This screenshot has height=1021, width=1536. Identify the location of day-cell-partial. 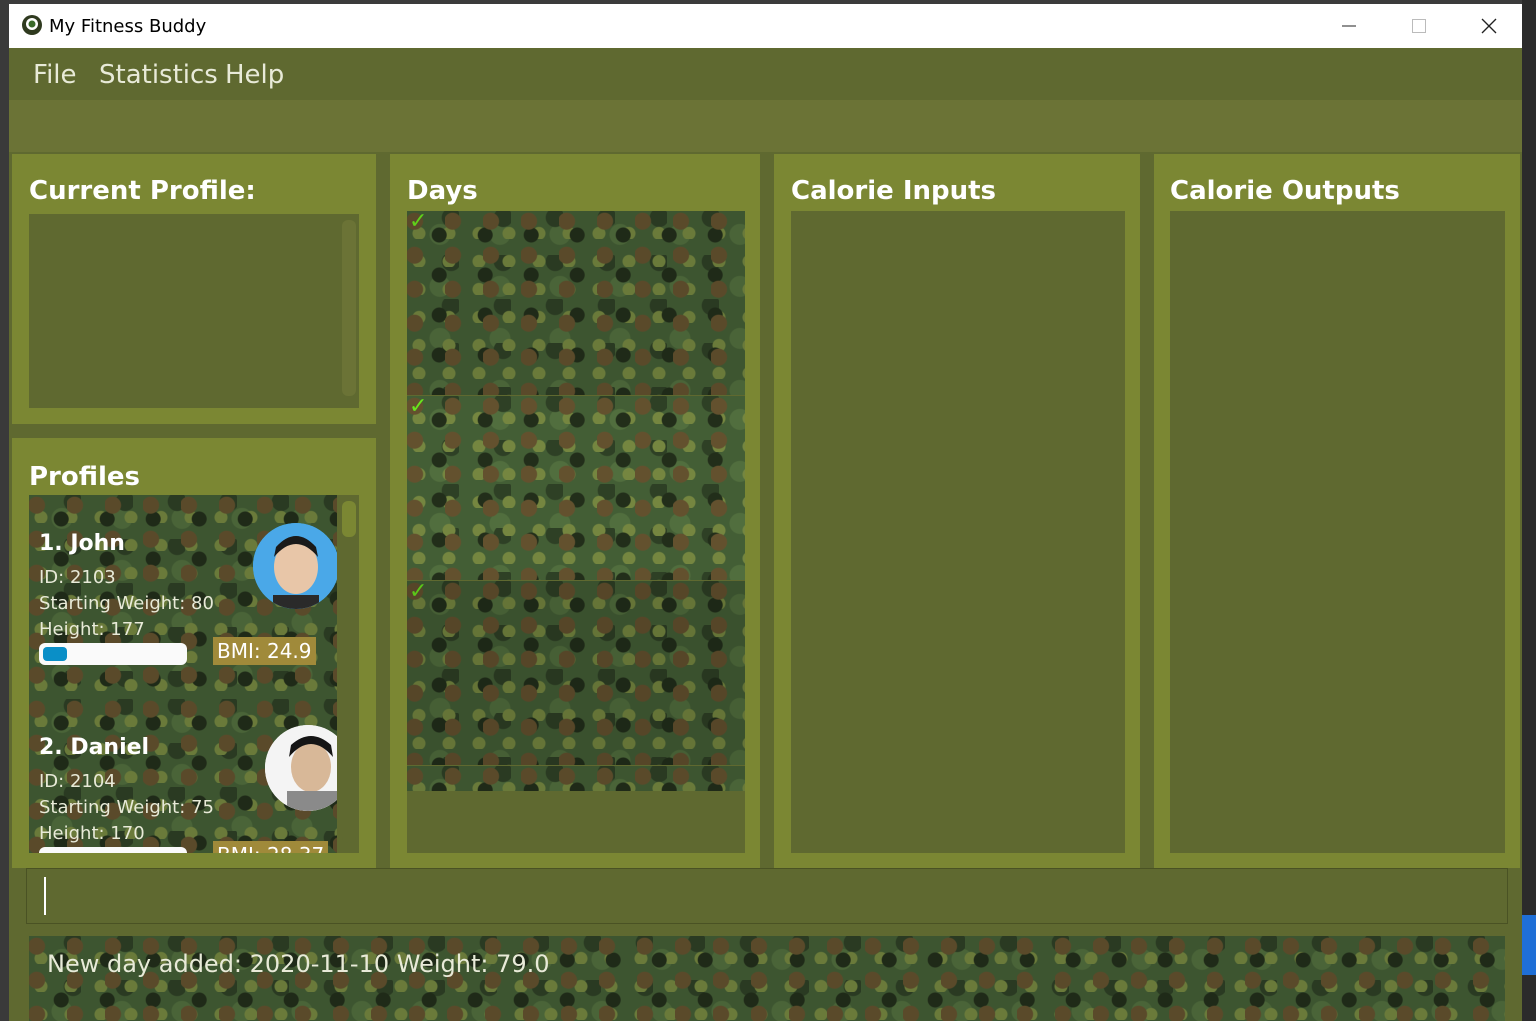
(576, 778).